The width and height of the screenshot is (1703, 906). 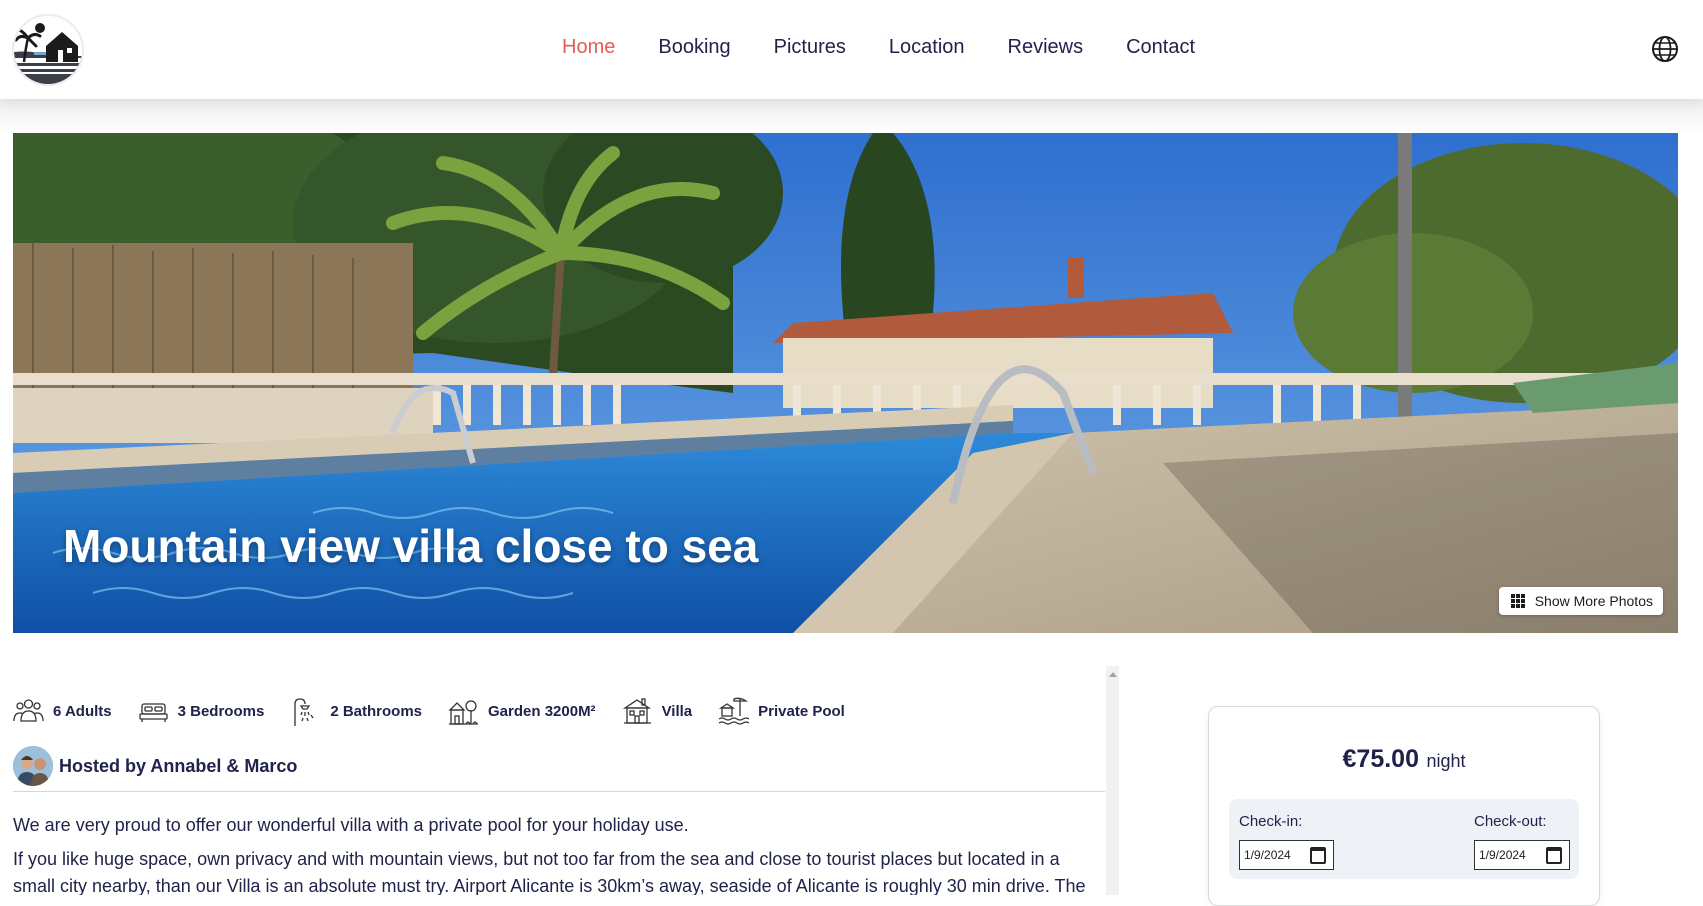 What do you see at coordinates (1593, 601) in the screenshot?
I see `show-more-photos-label: Show More Photos` at bounding box center [1593, 601].